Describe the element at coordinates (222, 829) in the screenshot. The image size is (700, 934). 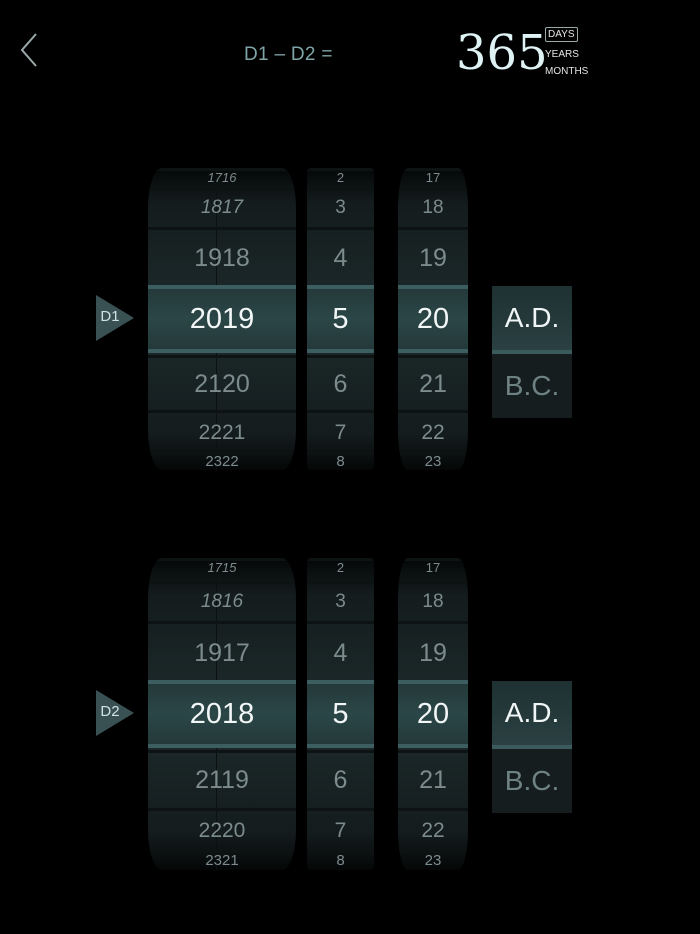
I see `year-option: 2220` at that location.